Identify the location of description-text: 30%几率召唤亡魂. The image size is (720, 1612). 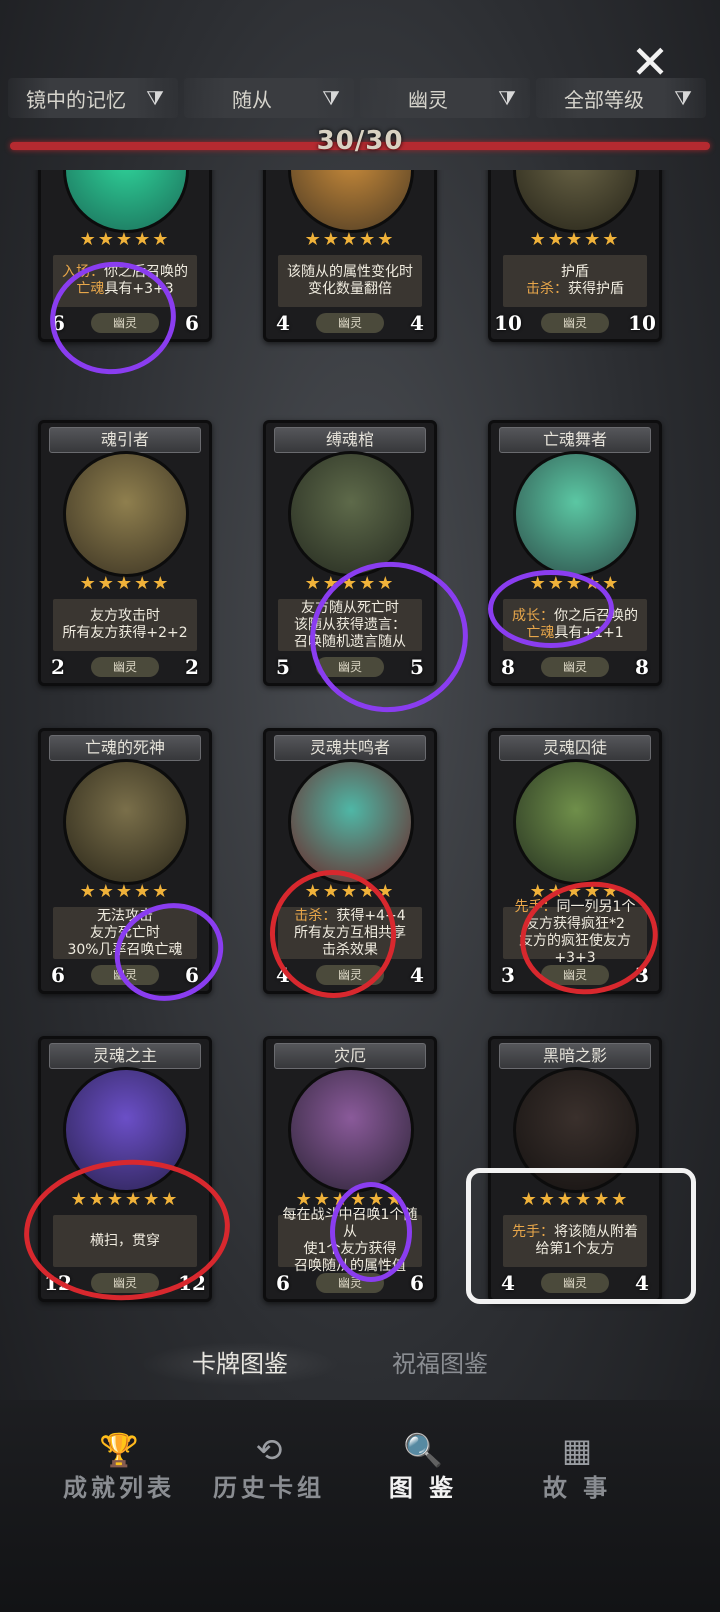
(125, 949).